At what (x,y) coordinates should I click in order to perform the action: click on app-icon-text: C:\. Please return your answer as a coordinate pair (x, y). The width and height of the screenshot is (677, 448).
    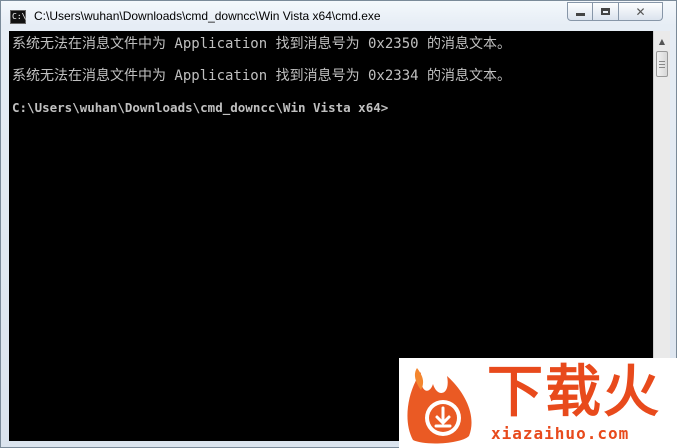
    Looking at the image, I should click on (19, 16).